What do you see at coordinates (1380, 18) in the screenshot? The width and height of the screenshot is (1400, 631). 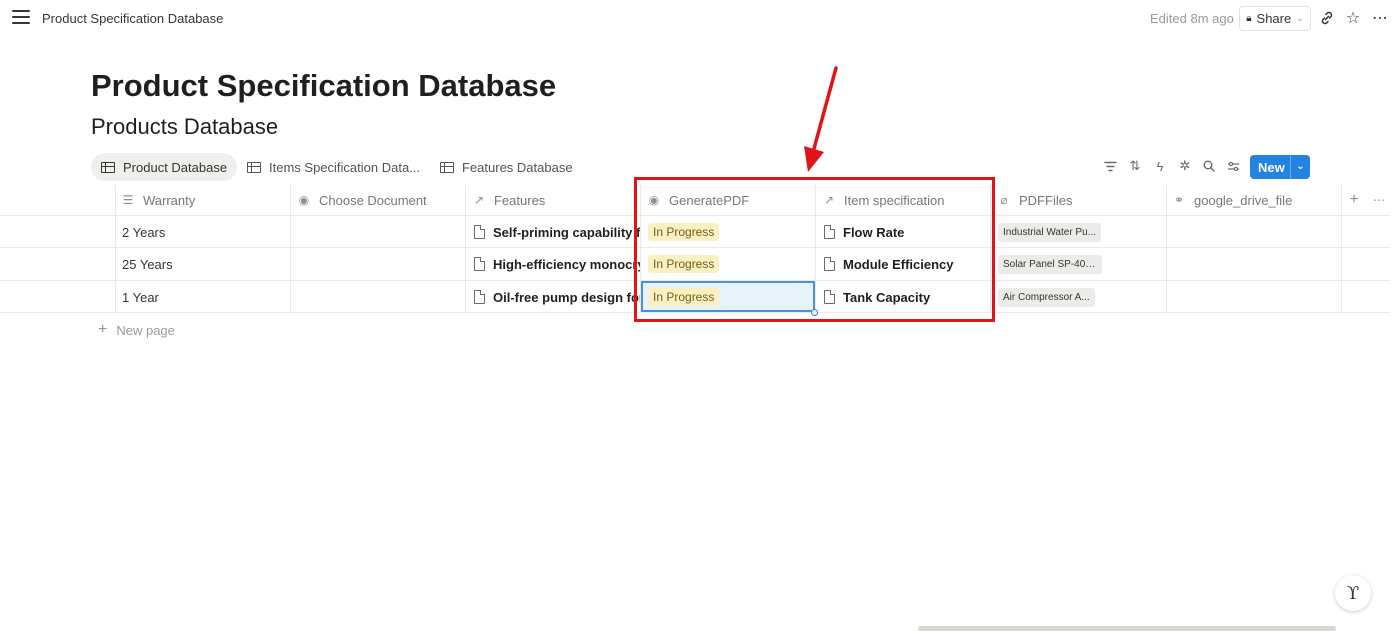 I see `more-options-icon: ⋯` at bounding box center [1380, 18].